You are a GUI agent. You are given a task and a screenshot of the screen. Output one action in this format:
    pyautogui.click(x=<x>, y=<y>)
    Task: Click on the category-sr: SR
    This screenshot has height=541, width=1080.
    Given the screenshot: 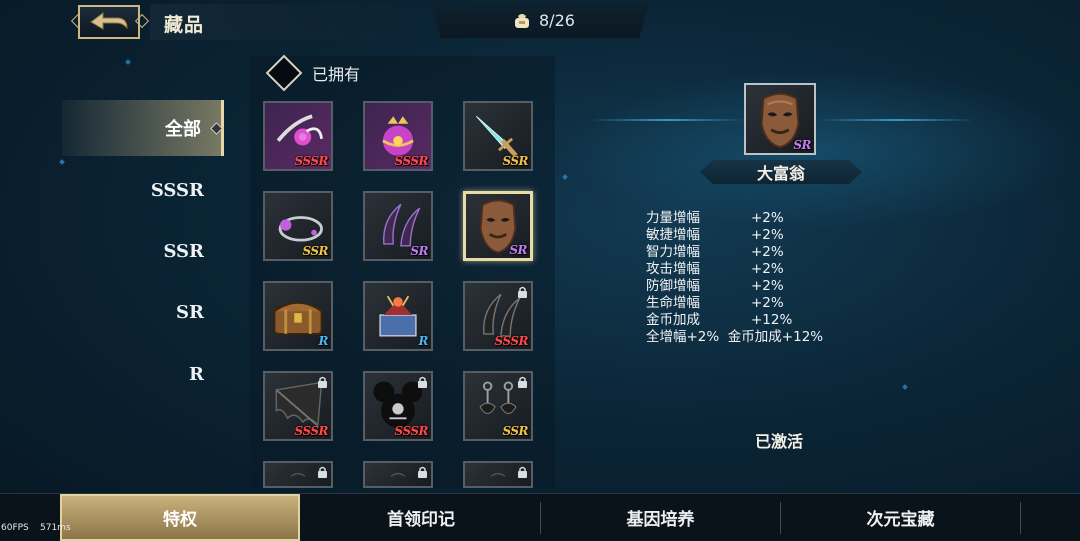 What is the action you would take?
    pyautogui.click(x=143, y=312)
    